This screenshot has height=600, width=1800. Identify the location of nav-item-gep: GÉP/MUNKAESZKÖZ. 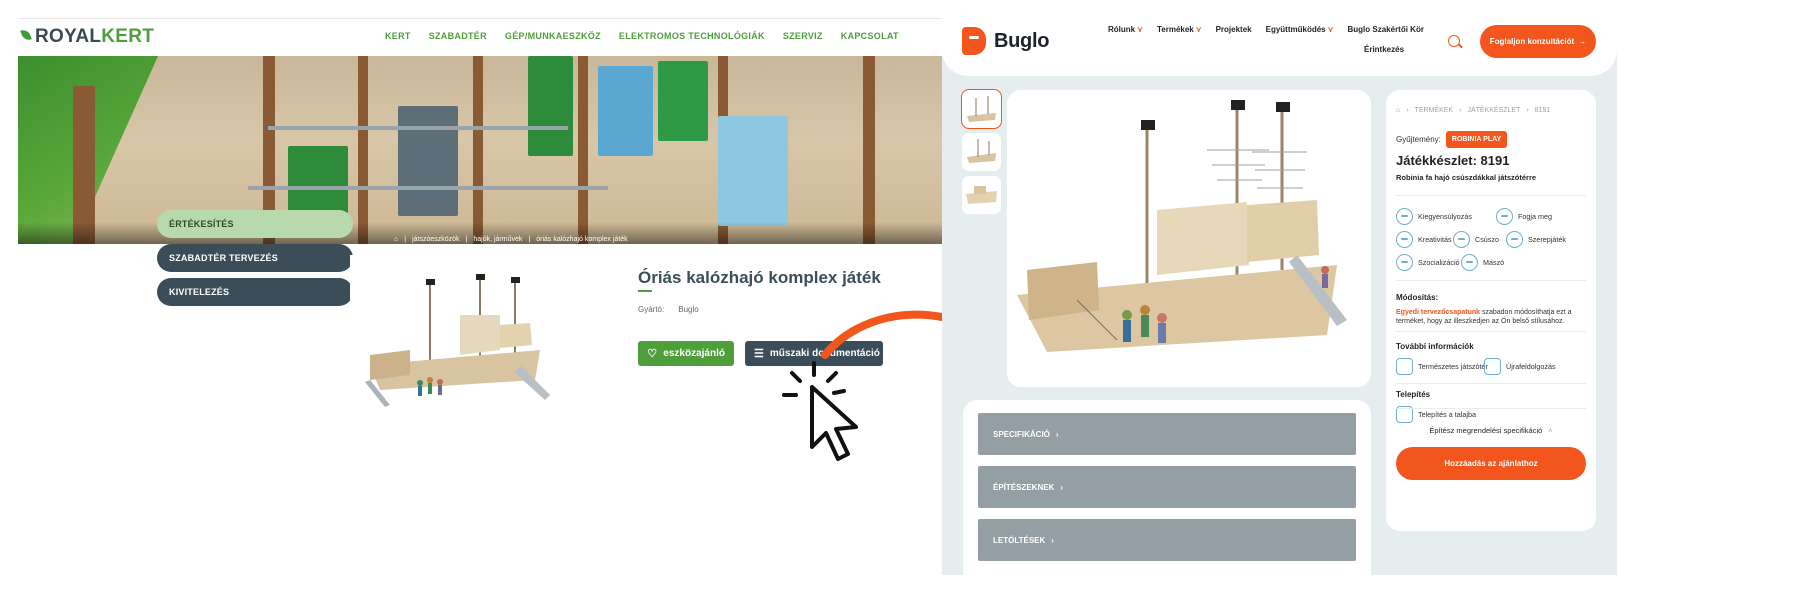
(553, 36).